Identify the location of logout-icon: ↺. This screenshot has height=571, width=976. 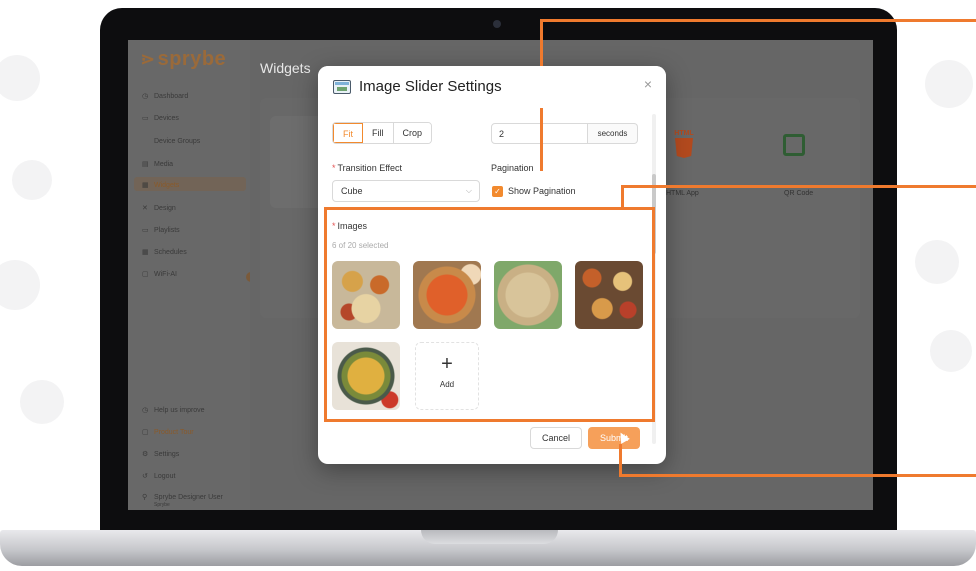
(145, 476).